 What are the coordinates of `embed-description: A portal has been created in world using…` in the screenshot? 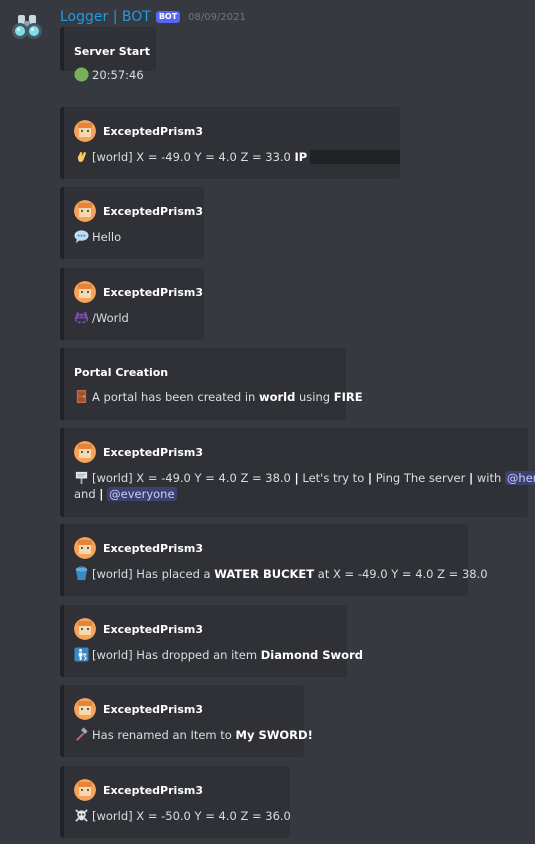 It's located at (218, 397).